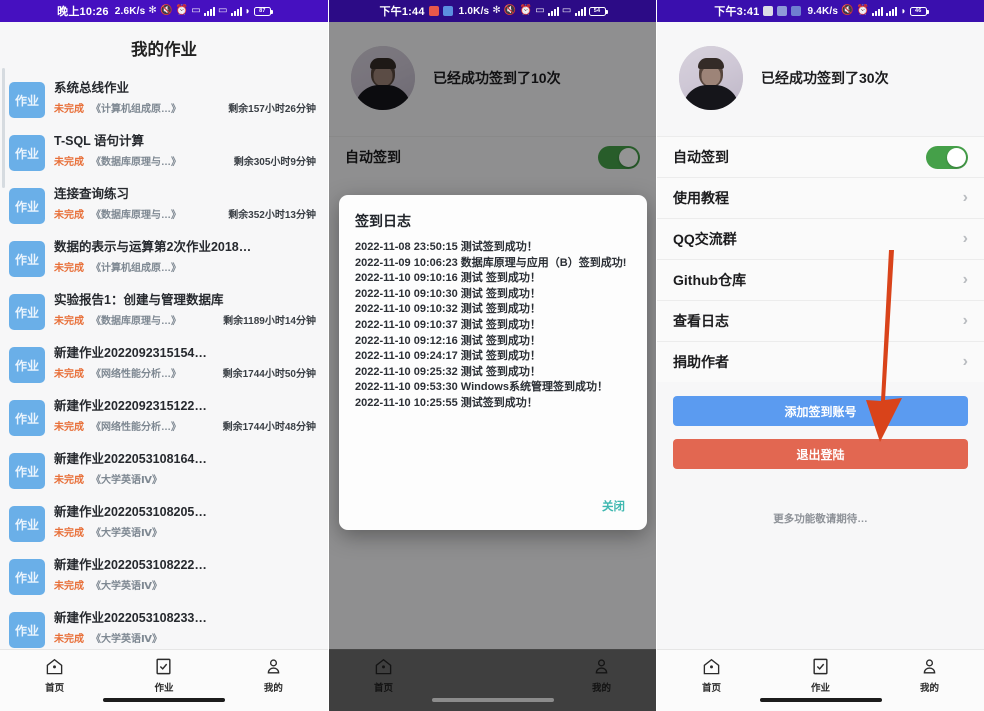 This screenshot has width=984, height=711. What do you see at coordinates (187, 425) in the screenshot?
I see `homework-meta: 未完成 《网络性能分析…》 剩余1744小时48分钟` at bounding box center [187, 425].